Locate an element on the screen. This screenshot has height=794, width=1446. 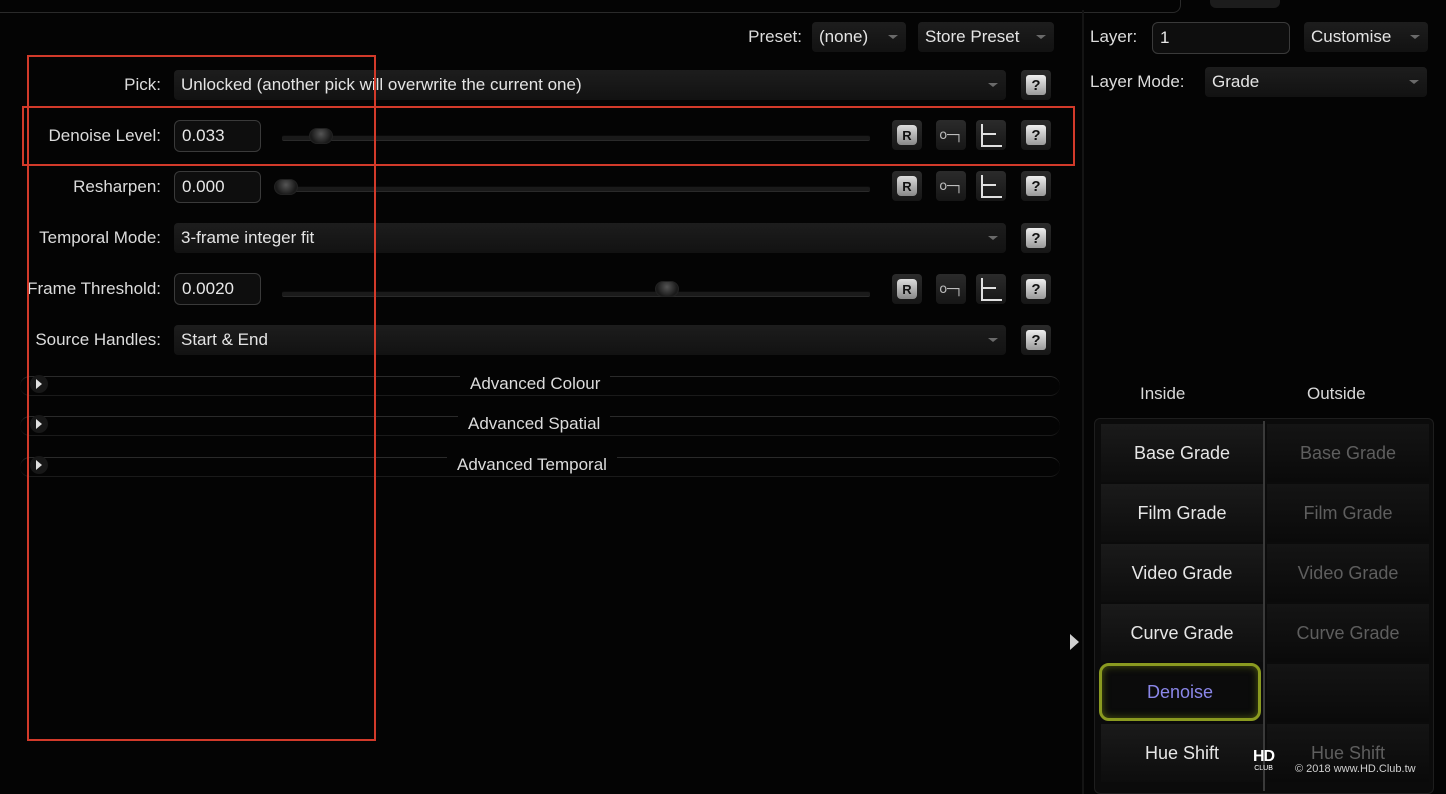
resharpen-key-button: o─┐ is located at coordinates (951, 186).